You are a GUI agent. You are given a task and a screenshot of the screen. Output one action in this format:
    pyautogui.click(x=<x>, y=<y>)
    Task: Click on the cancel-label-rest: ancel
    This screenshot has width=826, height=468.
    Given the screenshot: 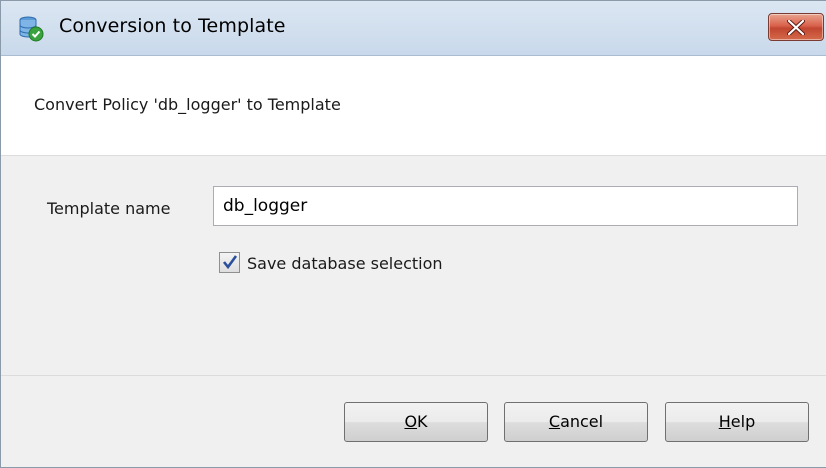 What is the action you would take?
    pyautogui.click(x=582, y=421)
    